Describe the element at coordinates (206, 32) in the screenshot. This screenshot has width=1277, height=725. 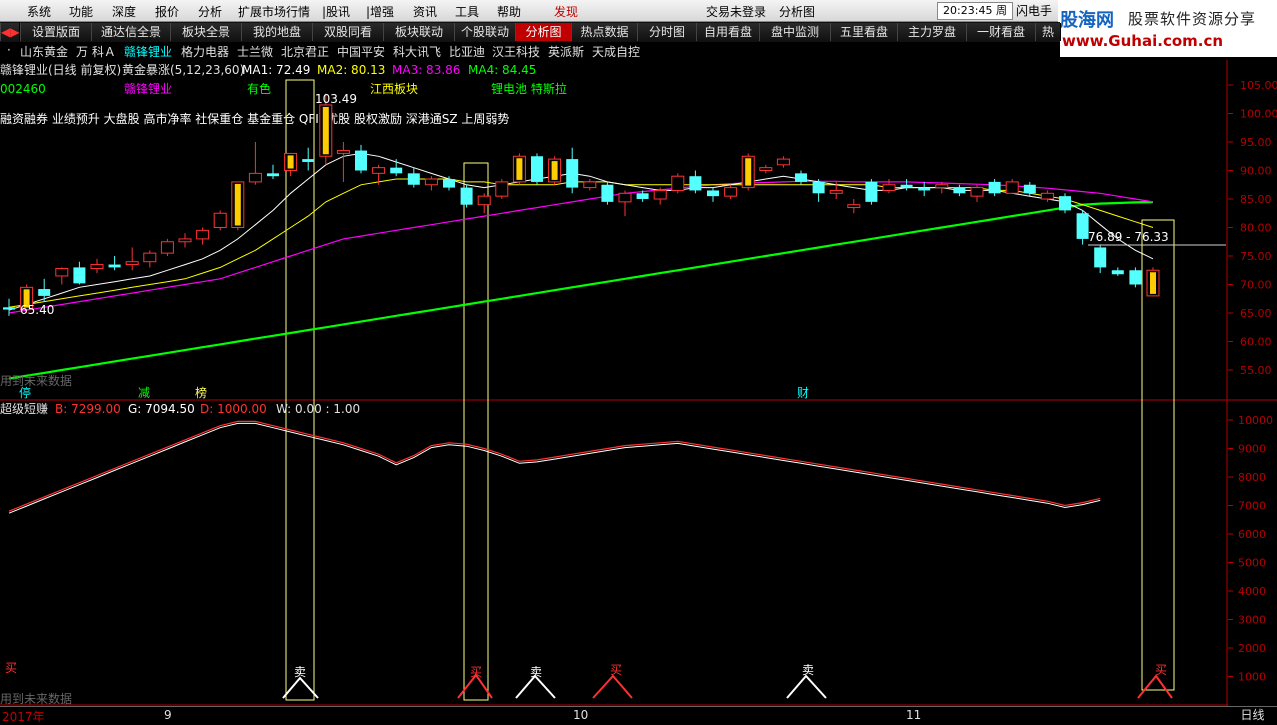
I see `tab-sector-panorama: 板块全景` at that location.